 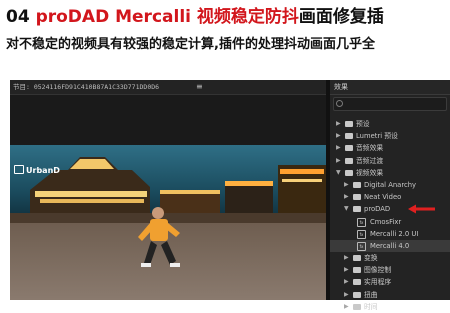 I want to click on subheading: 对不稳定的视频具有较强的稳定计算,插件的处理抖动画面几乎全, so click(x=190, y=44).